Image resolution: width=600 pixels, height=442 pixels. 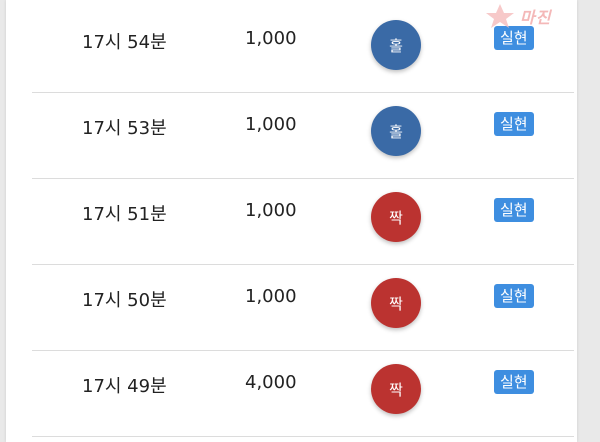 What do you see at coordinates (500, 16) in the screenshot?
I see `star-logo-icon` at bounding box center [500, 16].